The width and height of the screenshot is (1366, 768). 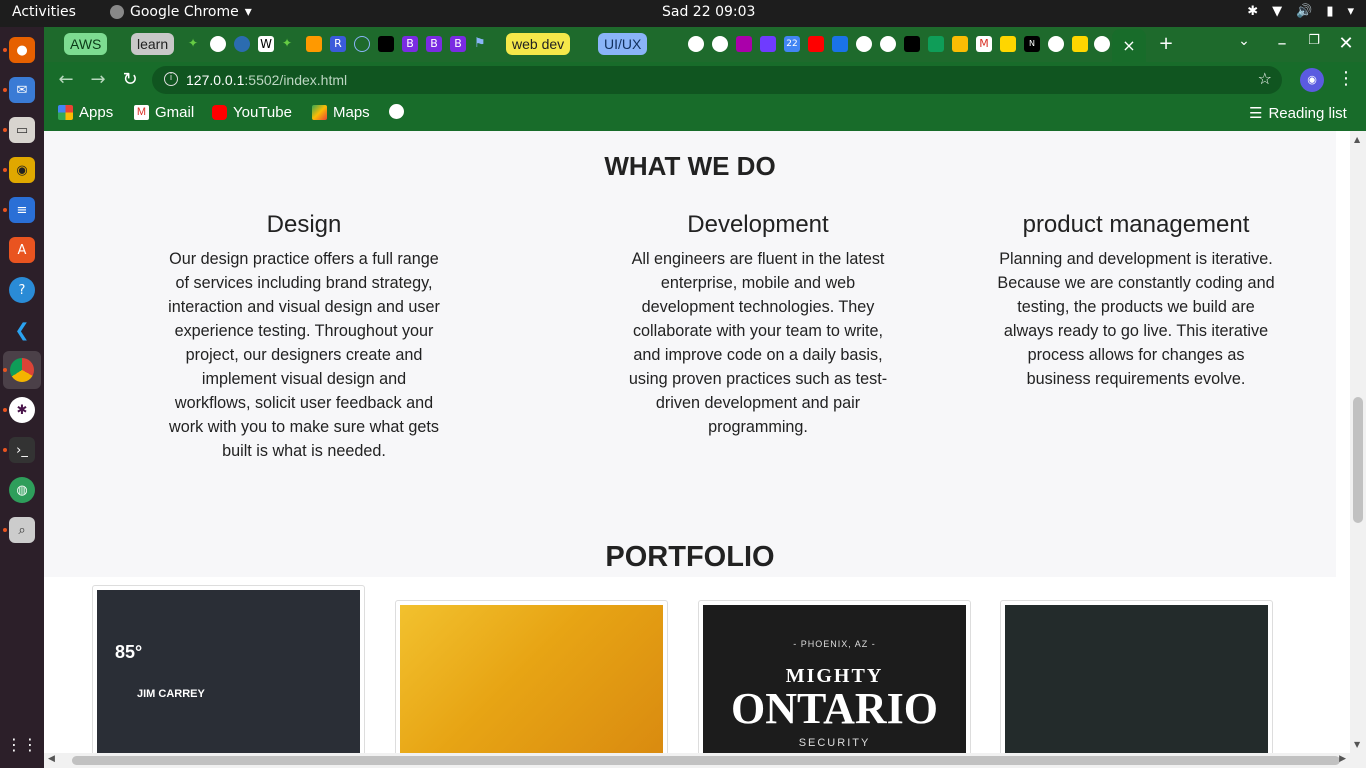 I want to click on restore-icon: ❐, so click(x=1314, y=40).